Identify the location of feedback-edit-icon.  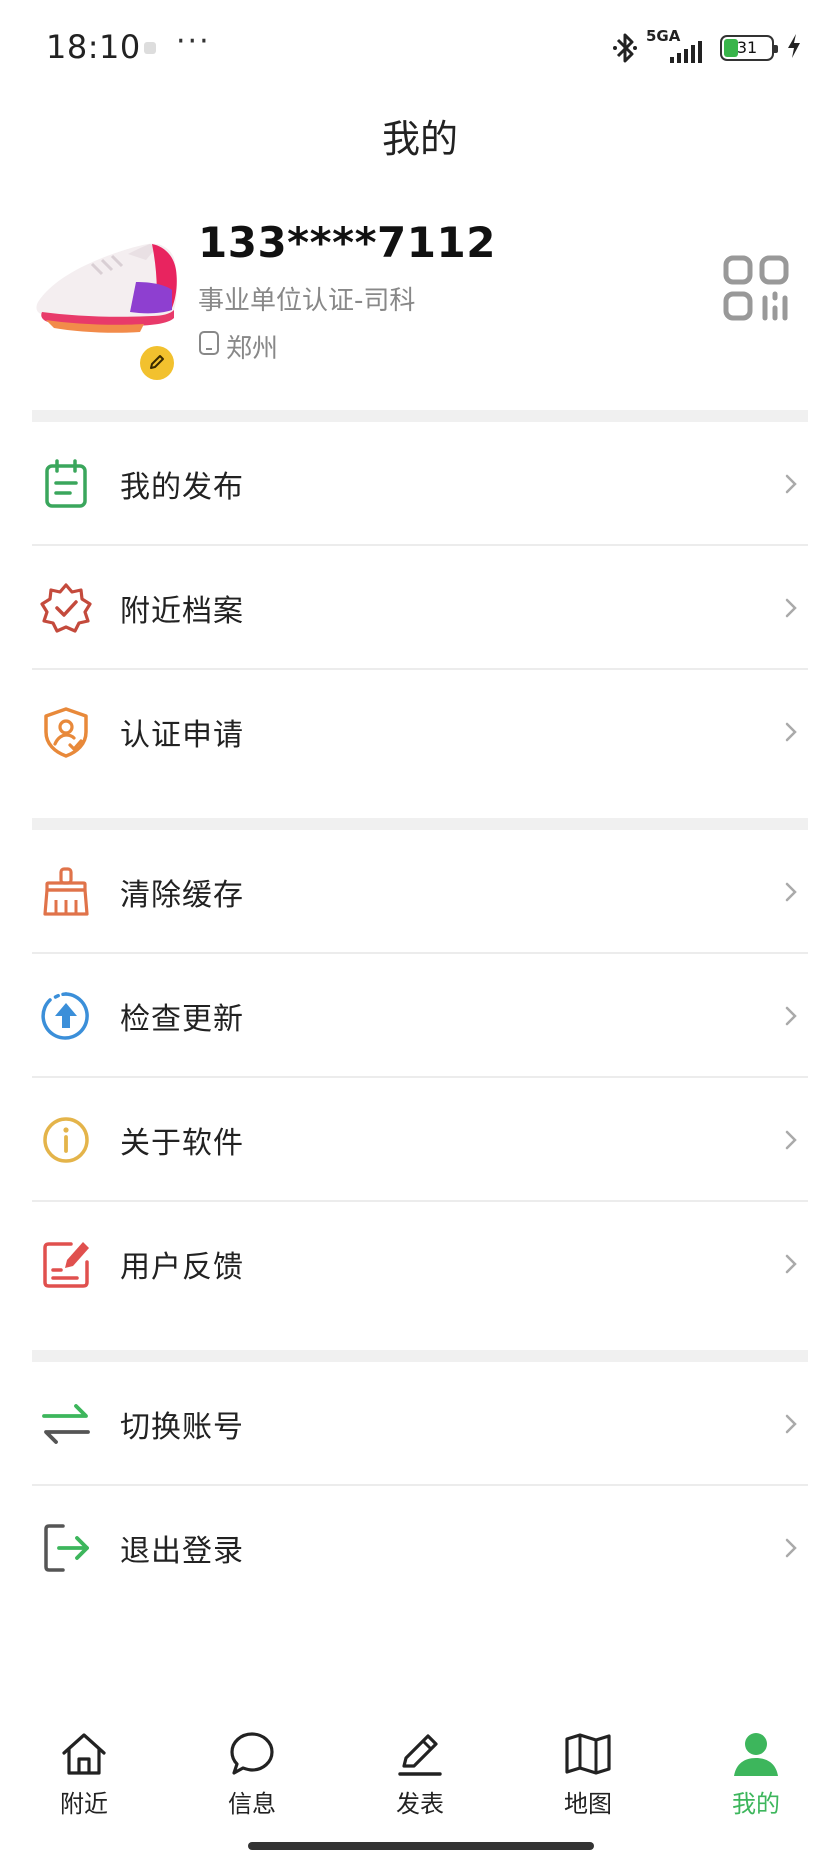
(66, 1264).